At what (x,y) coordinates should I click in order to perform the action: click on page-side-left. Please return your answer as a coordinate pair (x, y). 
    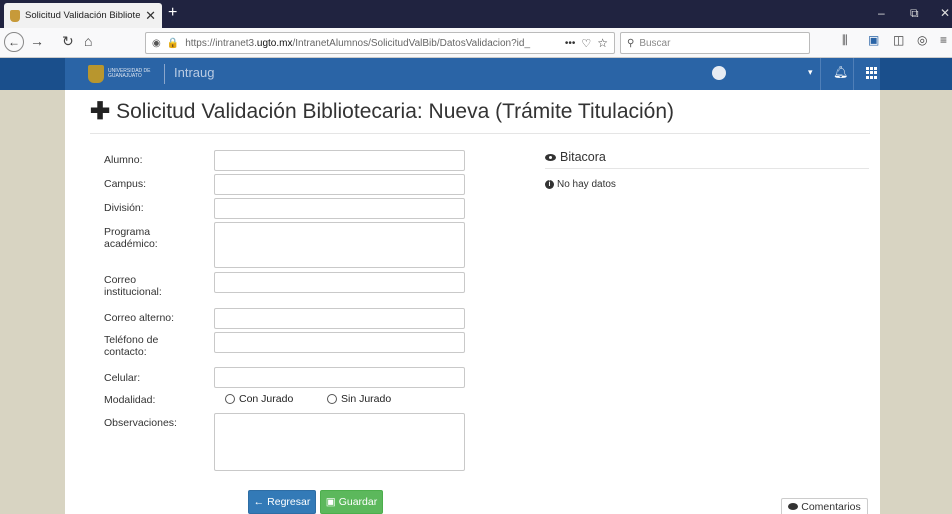
    Looking at the image, I should click on (32, 286).